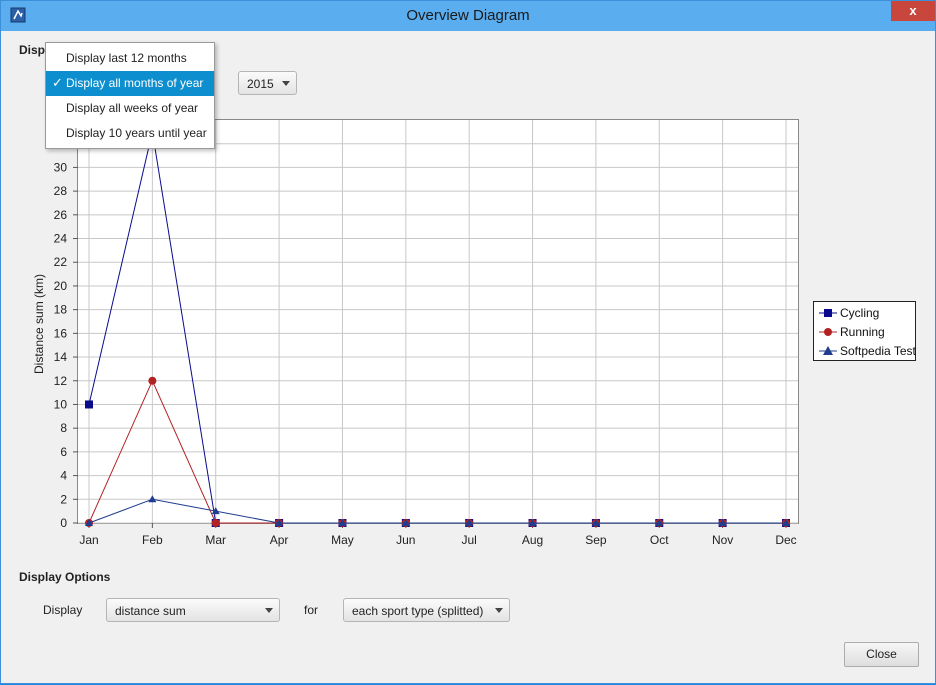 The height and width of the screenshot is (685, 936). I want to click on x-tick-label: Aug, so click(532, 540).